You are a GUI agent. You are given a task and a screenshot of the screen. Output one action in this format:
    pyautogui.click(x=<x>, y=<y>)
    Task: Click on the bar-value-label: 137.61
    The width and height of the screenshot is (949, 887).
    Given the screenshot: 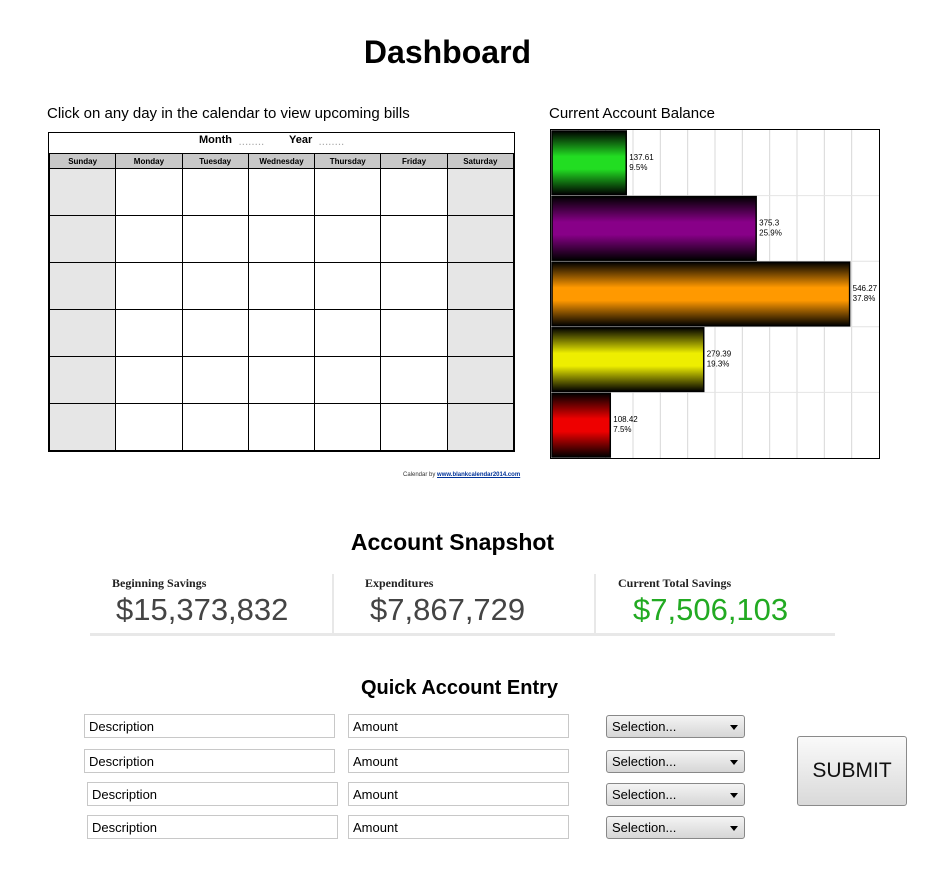 What is the action you would take?
    pyautogui.click(x=641, y=157)
    